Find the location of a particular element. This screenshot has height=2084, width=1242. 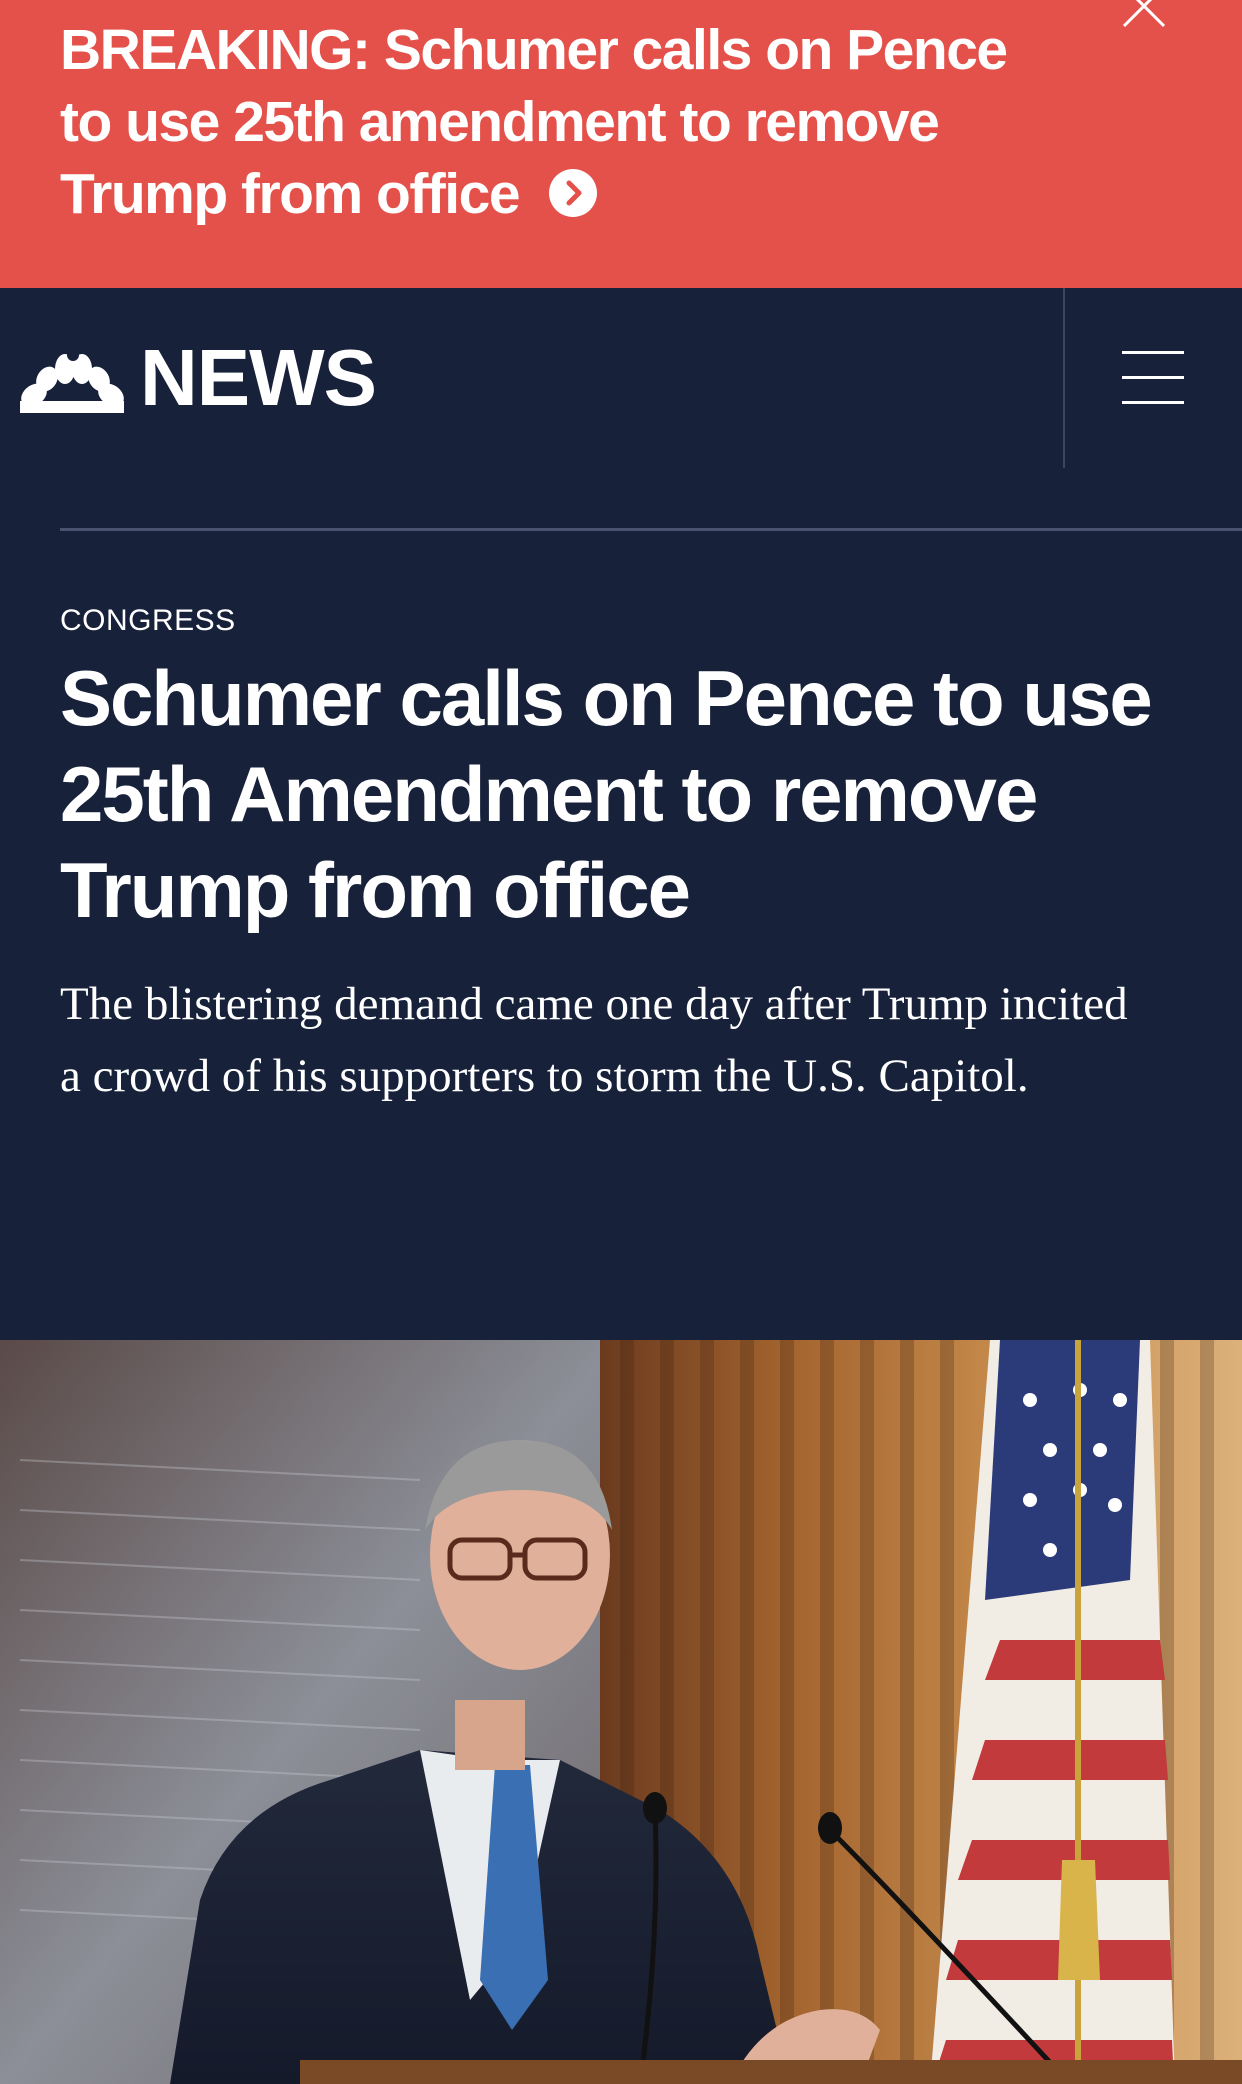

section-divider is located at coordinates (651, 529).